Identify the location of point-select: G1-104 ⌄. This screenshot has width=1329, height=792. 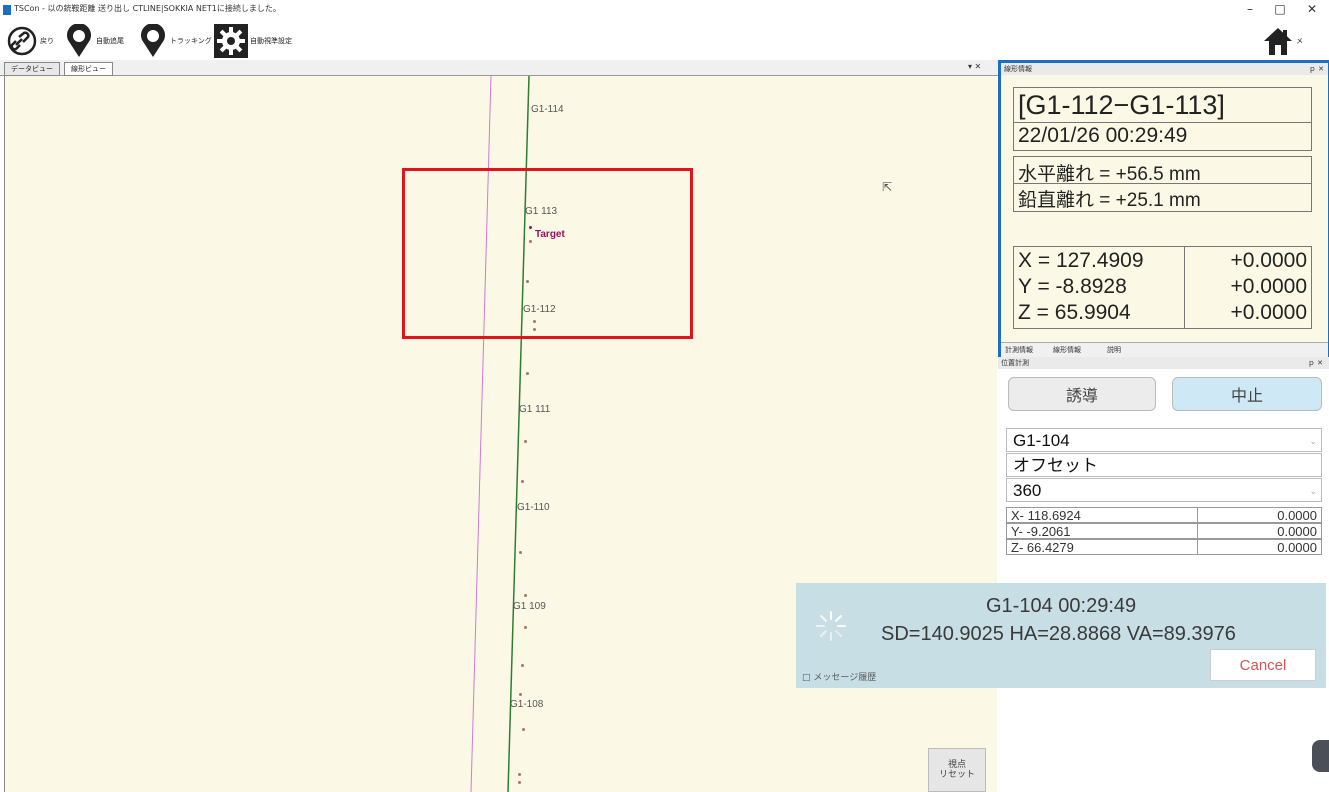
(1164, 440).